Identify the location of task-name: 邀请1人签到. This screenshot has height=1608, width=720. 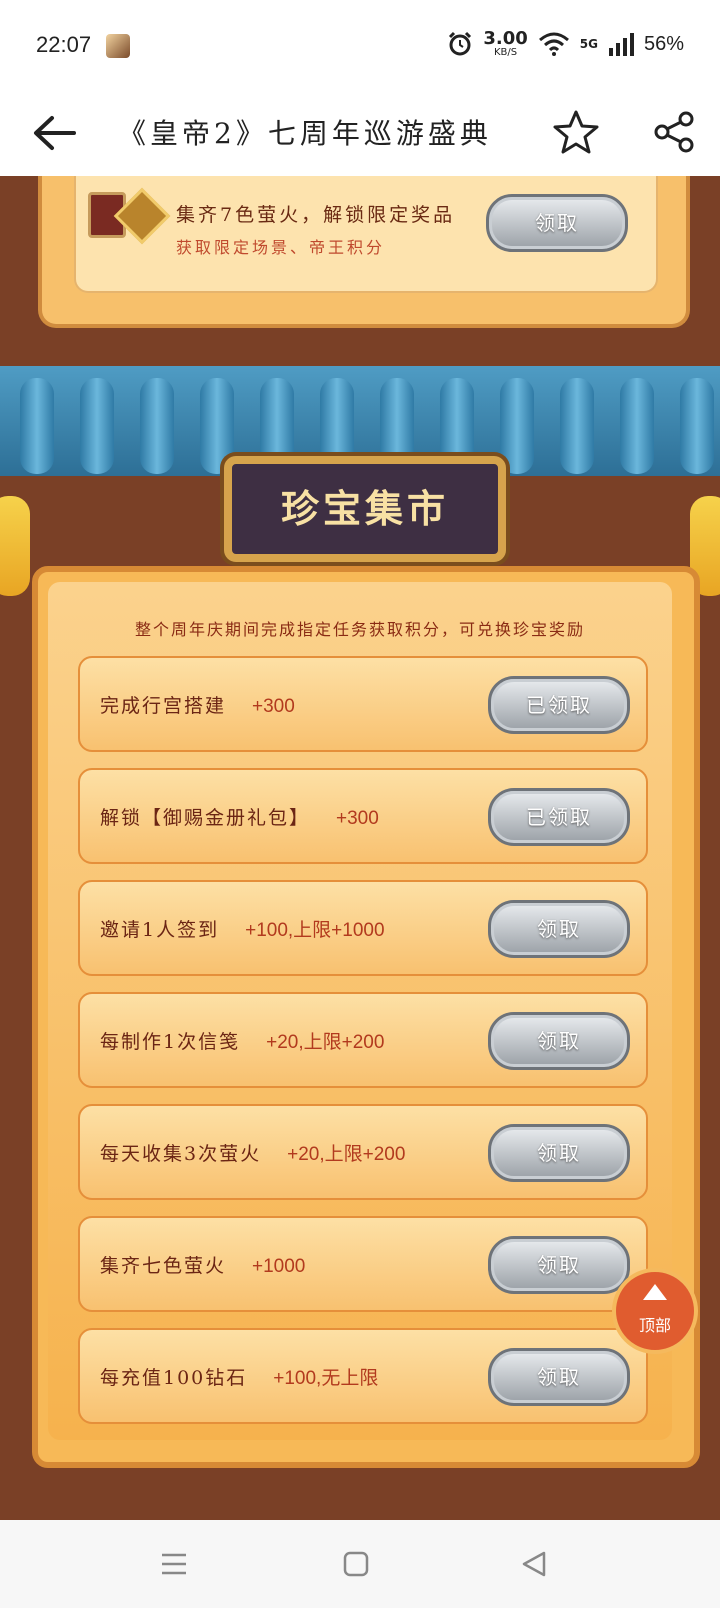
(160, 930).